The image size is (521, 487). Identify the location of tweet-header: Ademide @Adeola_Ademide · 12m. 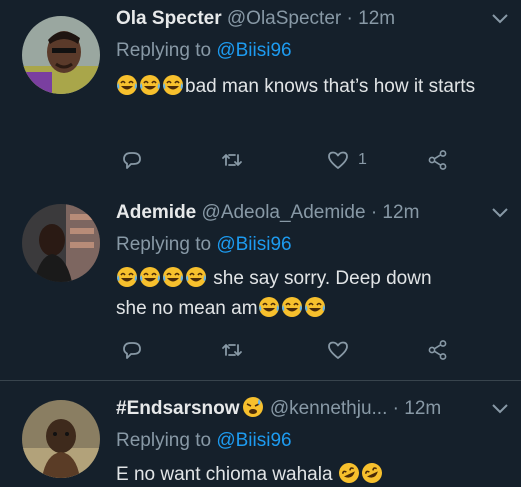
(267, 213).